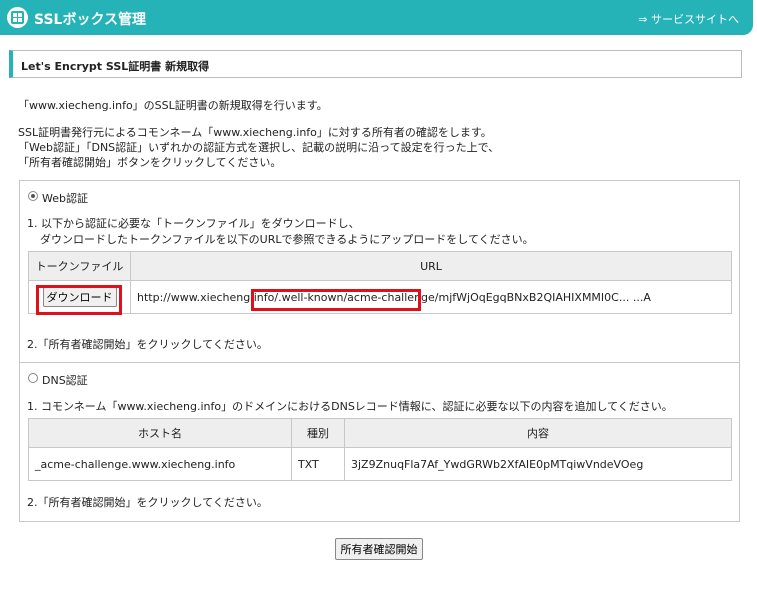 The image size is (757, 607). What do you see at coordinates (17, 17) in the screenshot?
I see `server-box-logo-icon` at bounding box center [17, 17].